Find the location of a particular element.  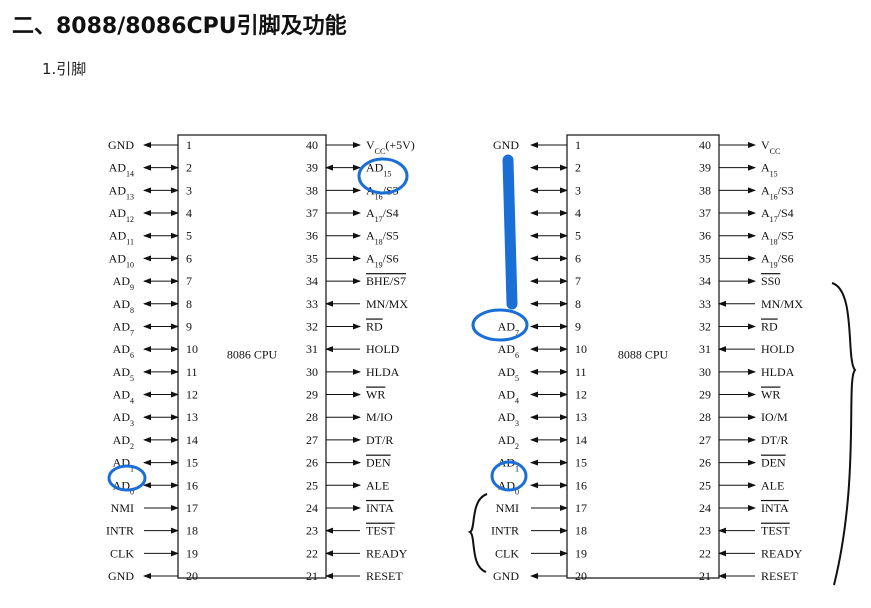

pin-number-20: 20 is located at coordinates (192, 576).